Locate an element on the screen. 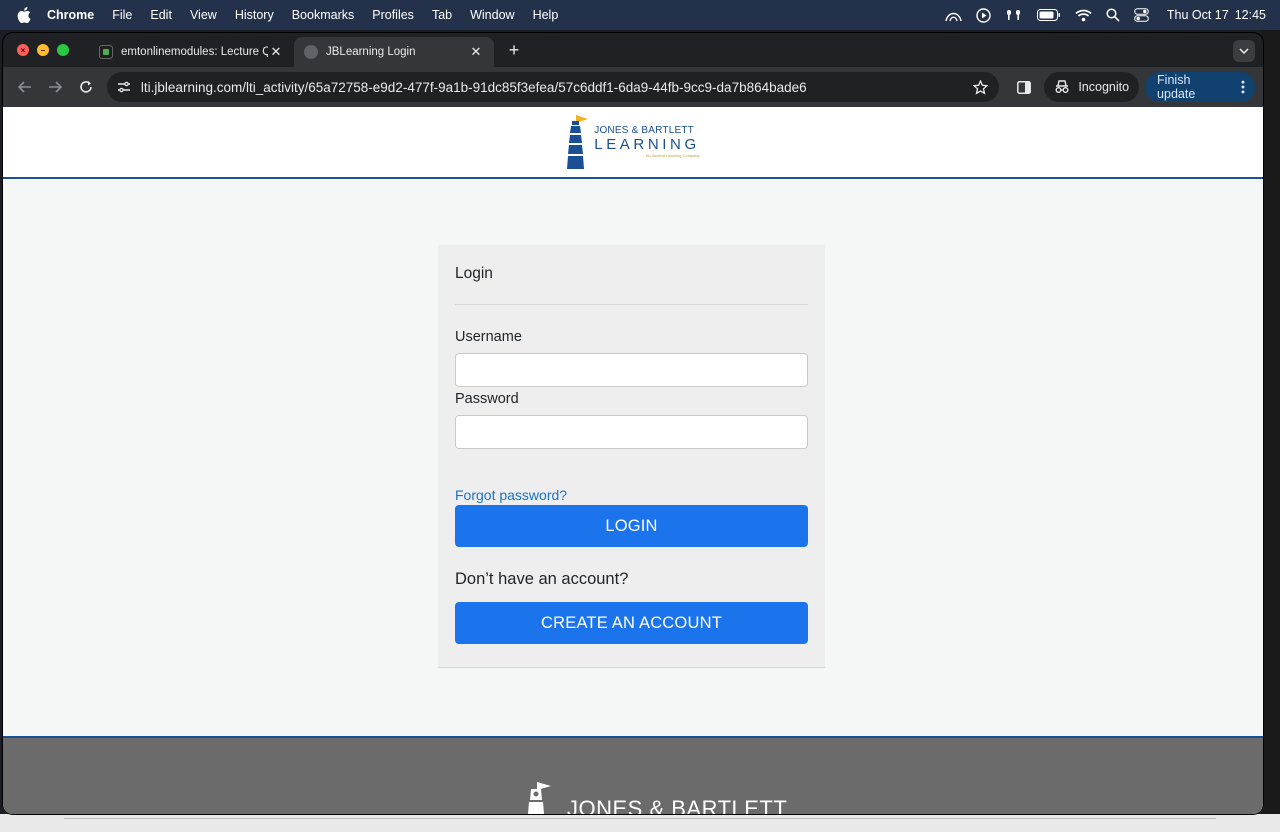  incognito-label: Incognito is located at coordinates (1104, 87).